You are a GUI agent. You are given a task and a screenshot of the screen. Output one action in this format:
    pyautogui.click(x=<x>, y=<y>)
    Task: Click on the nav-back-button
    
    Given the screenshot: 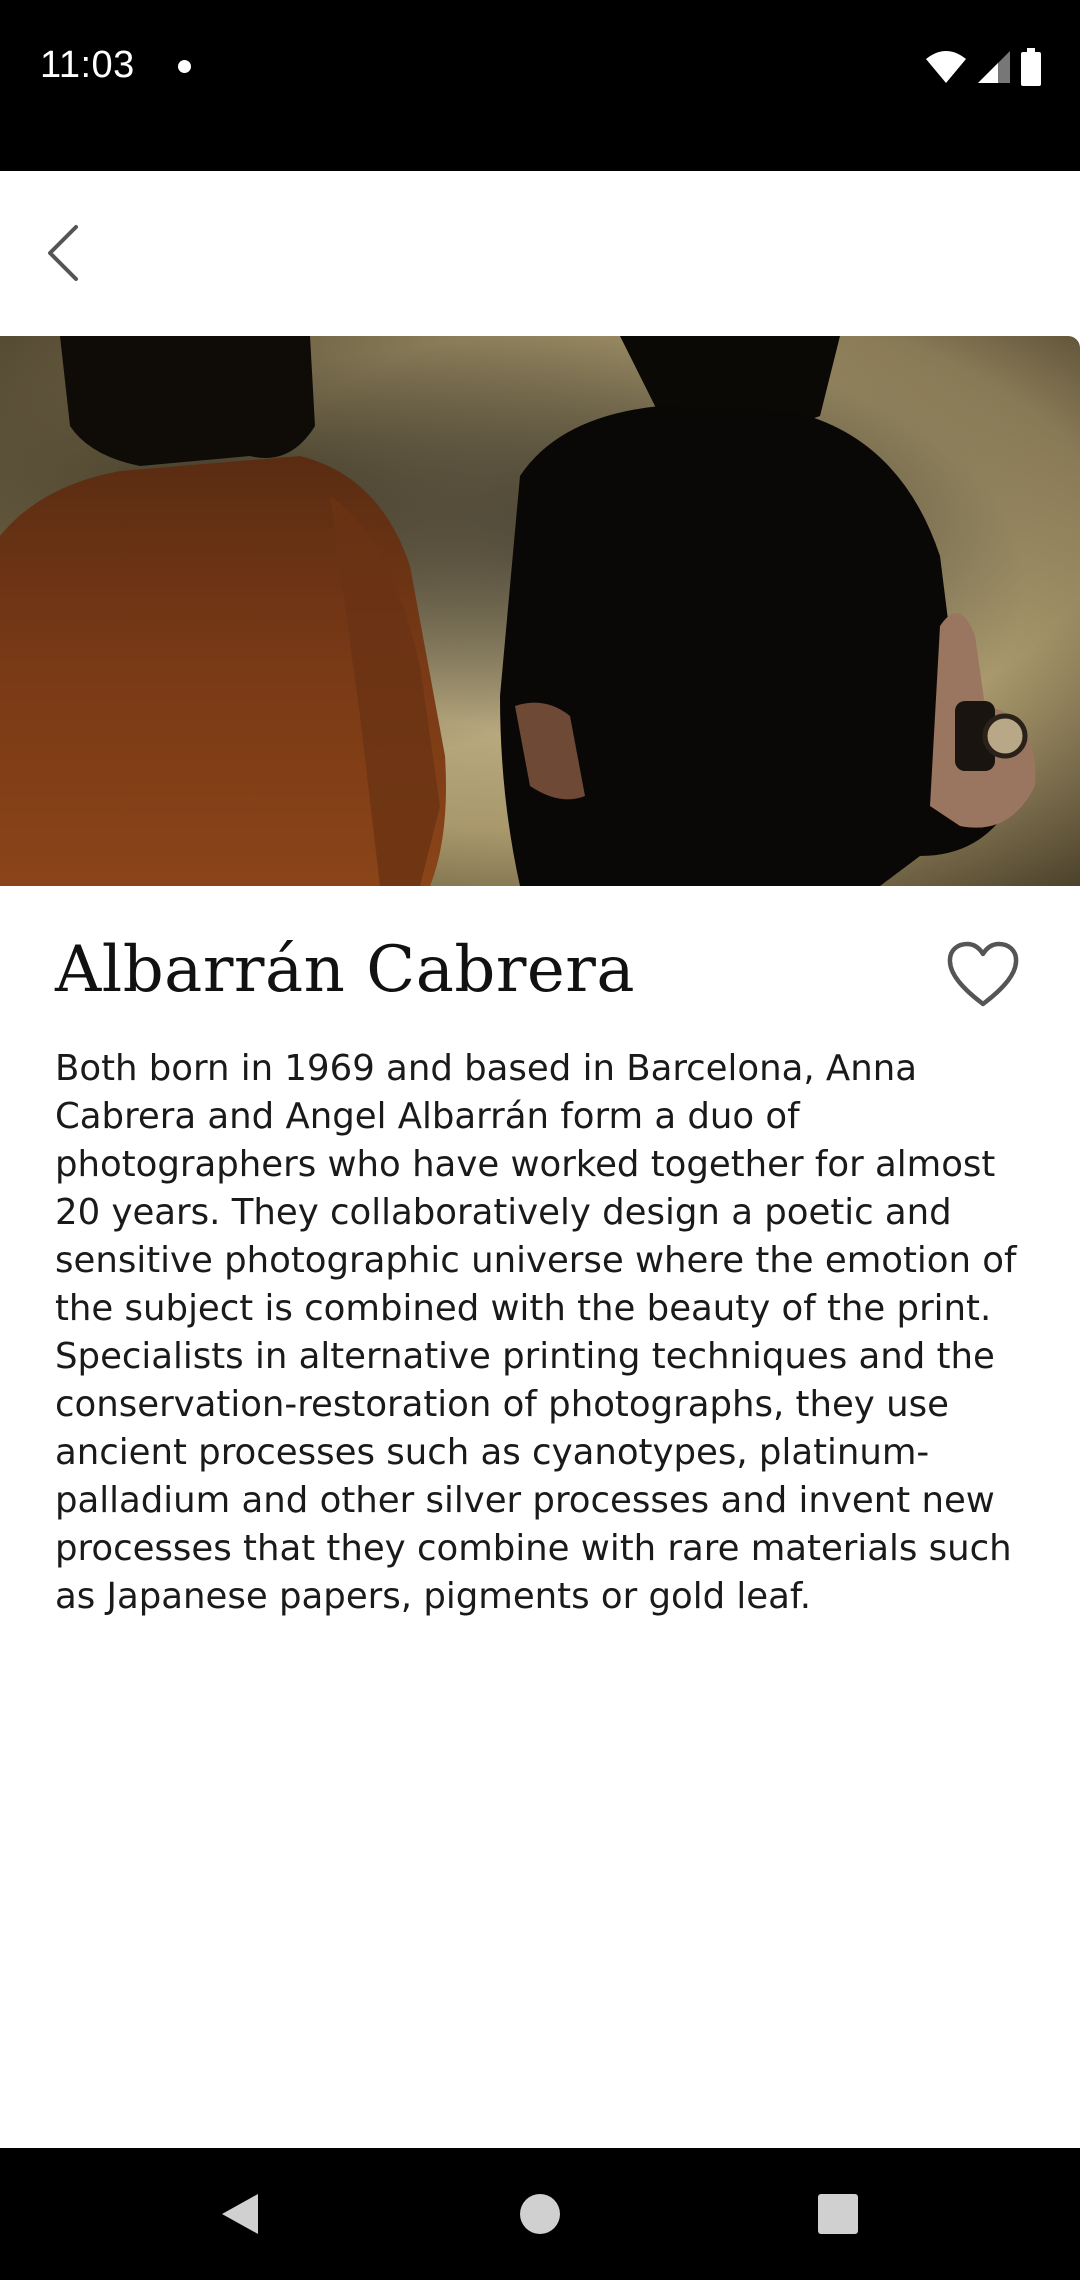 What is the action you would take?
    pyautogui.click(x=240, y=2214)
    